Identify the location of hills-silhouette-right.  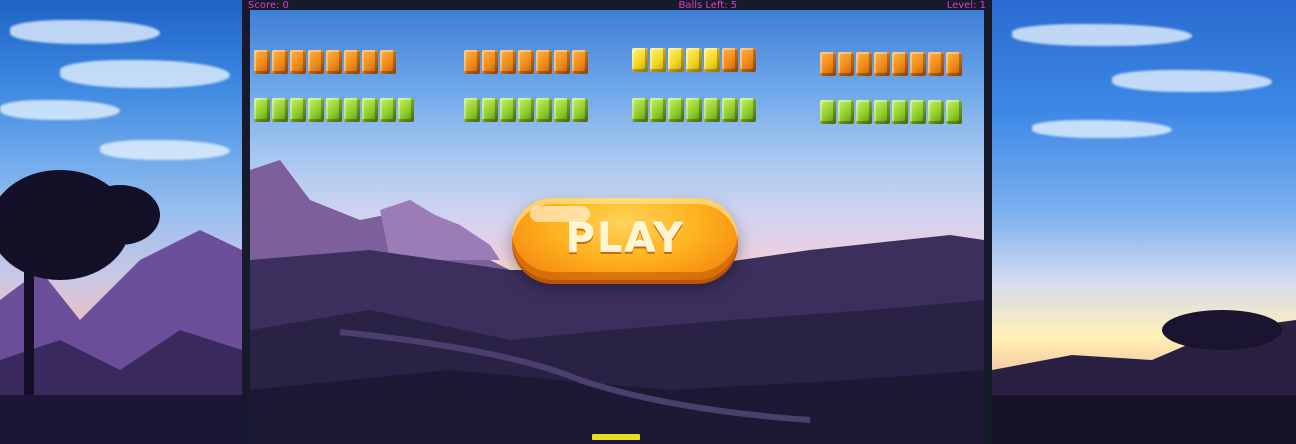
(1144, 377).